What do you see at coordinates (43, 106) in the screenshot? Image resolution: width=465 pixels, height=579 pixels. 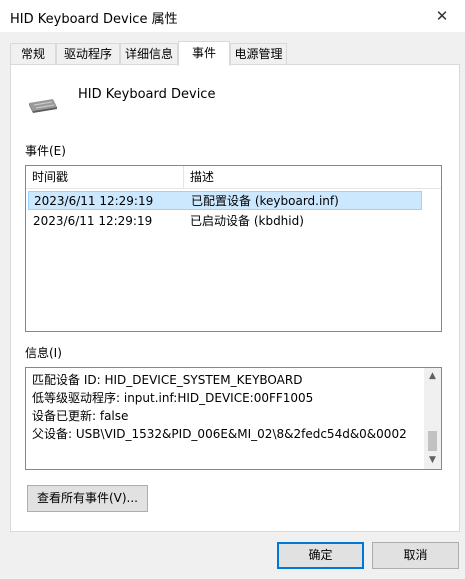 I see `keyboard-icon` at bounding box center [43, 106].